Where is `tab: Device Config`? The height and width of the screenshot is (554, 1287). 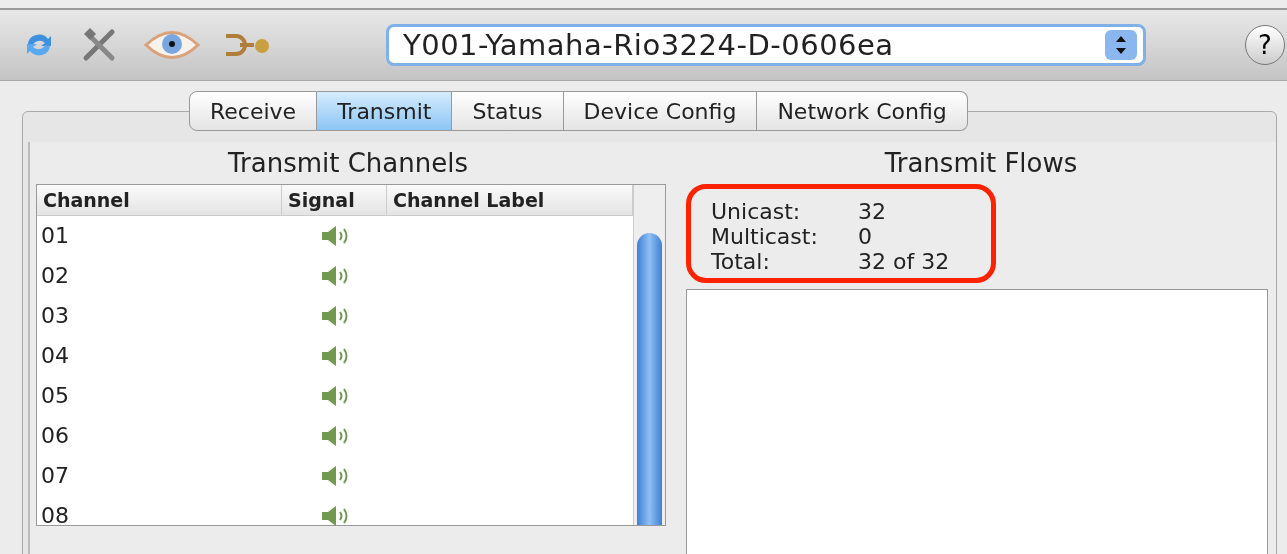
tab: Device Config is located at coordinates (660, 111).